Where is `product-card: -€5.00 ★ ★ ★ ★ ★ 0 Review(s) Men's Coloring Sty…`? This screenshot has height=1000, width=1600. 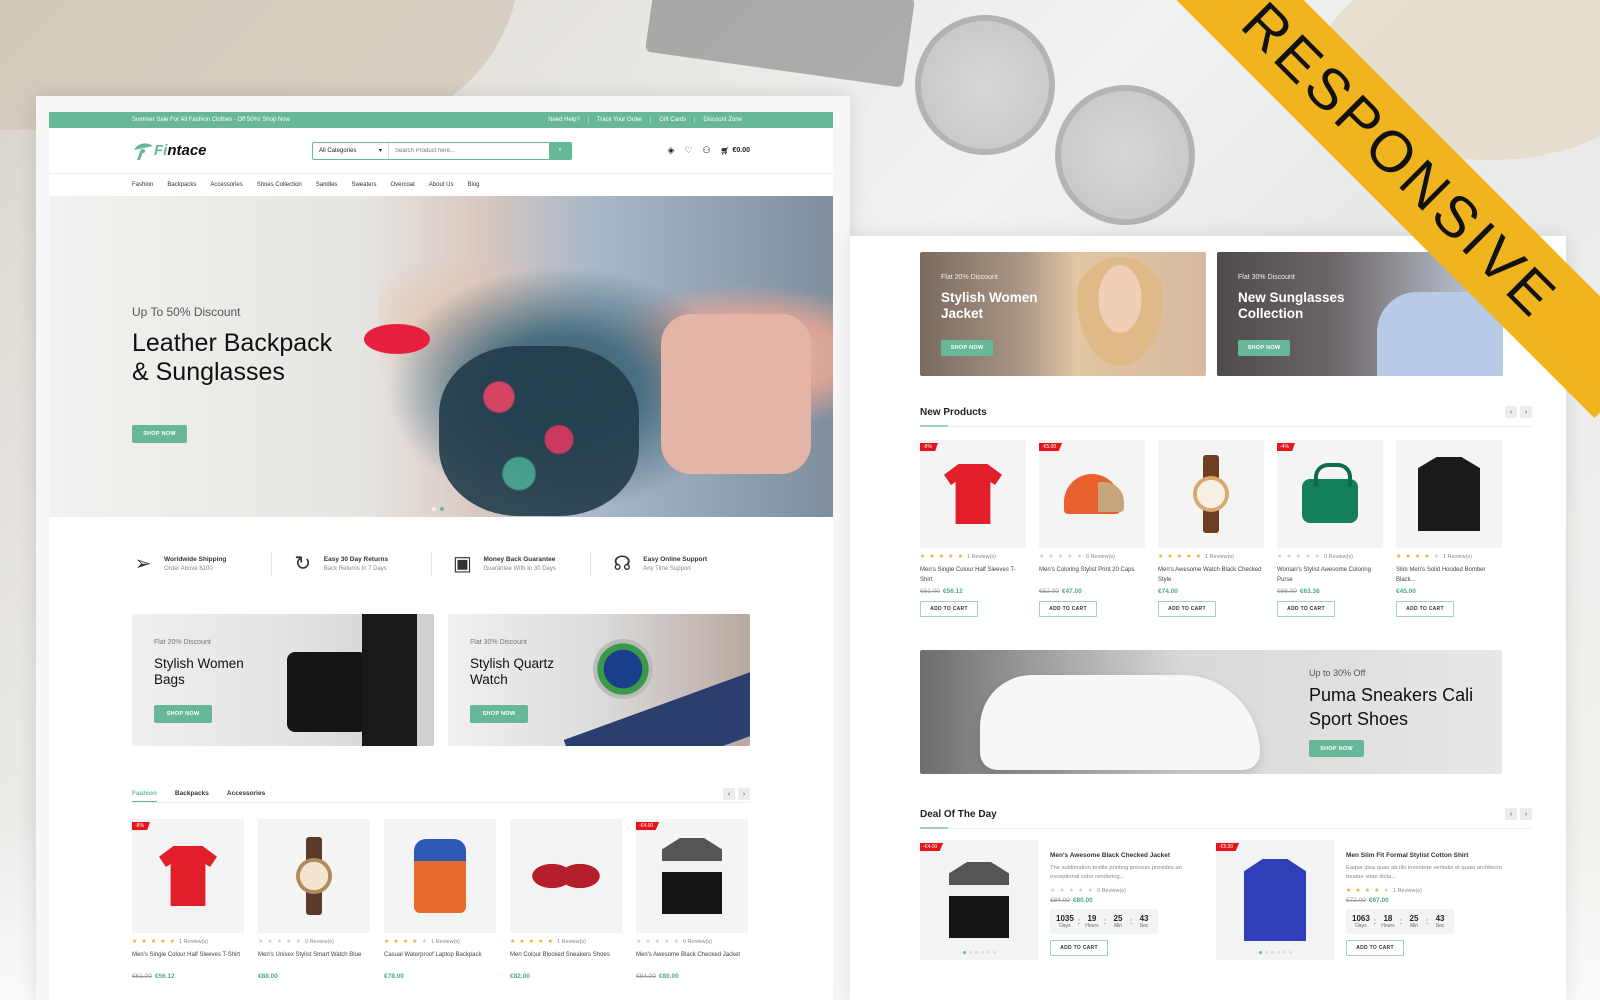
product-card: -€5.00 ★ ★ ★ ★ ★ 0 Review(s) Men's Coloring Sty… is located at coordinates (1092, 528).